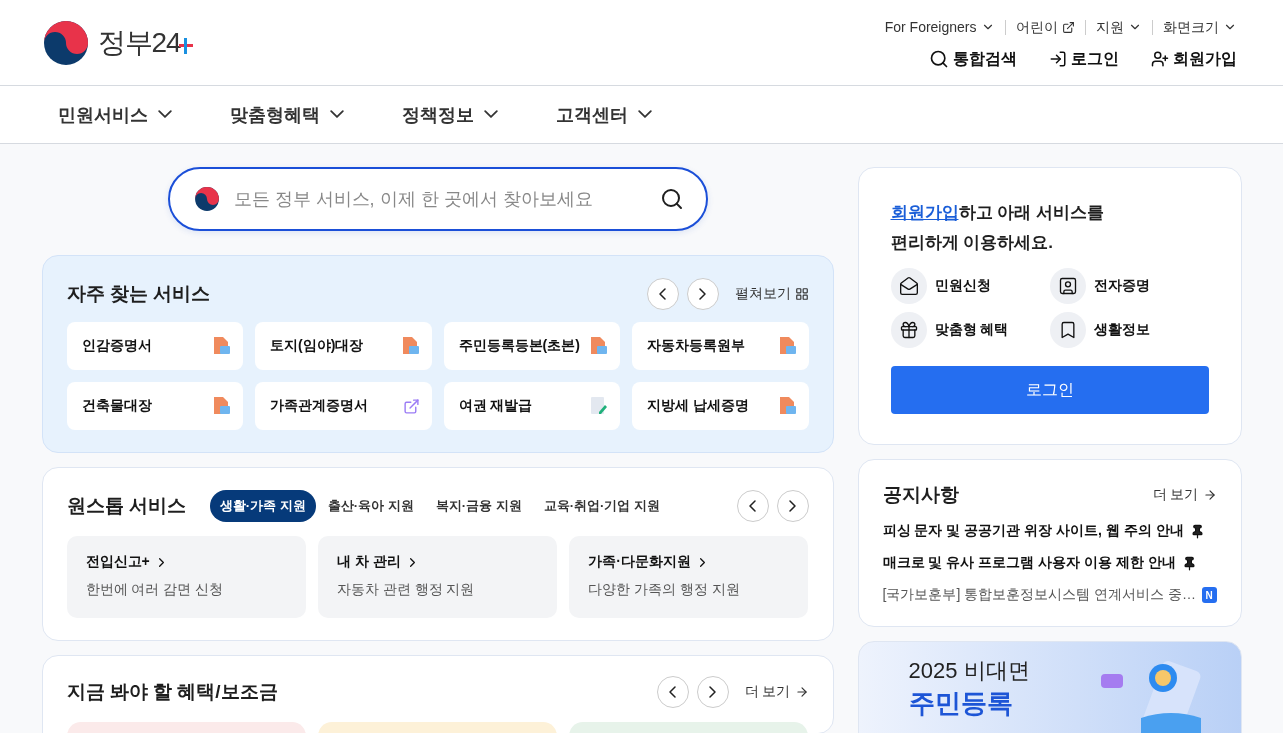 Image resolution: width=1283 pixels, height=733 pixels. I want to click on service-label: 주민등록등본(초본), so click(519, 346).